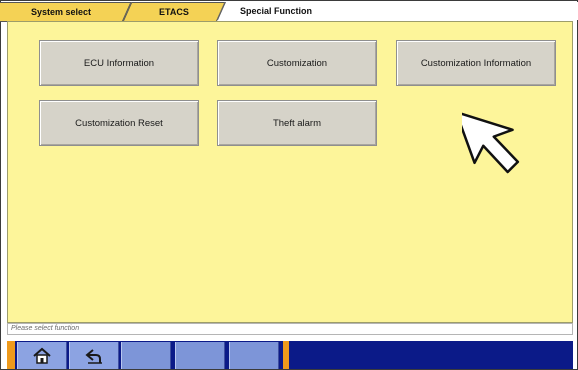 The image size is (578, 370). What do you see at coordinates (397, 11) in the screenshot?
I see `breadcrumb-special-function: Special Function` at bounding box center [397, 11].